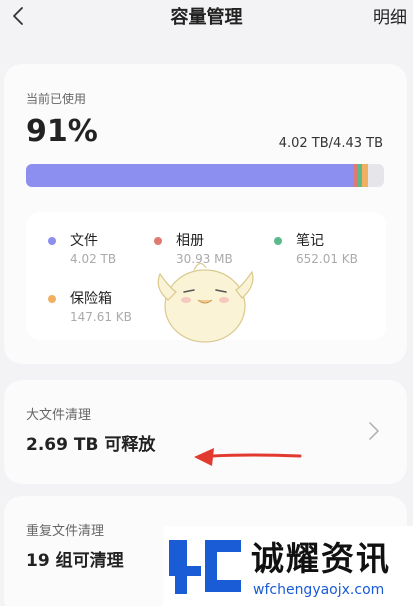 The height and width of the screenshot is (606, 413). Describe the element at coordinates (319, 590) in the screenshot. I see `watermark-url: wfchengyaojx.com` at that location.